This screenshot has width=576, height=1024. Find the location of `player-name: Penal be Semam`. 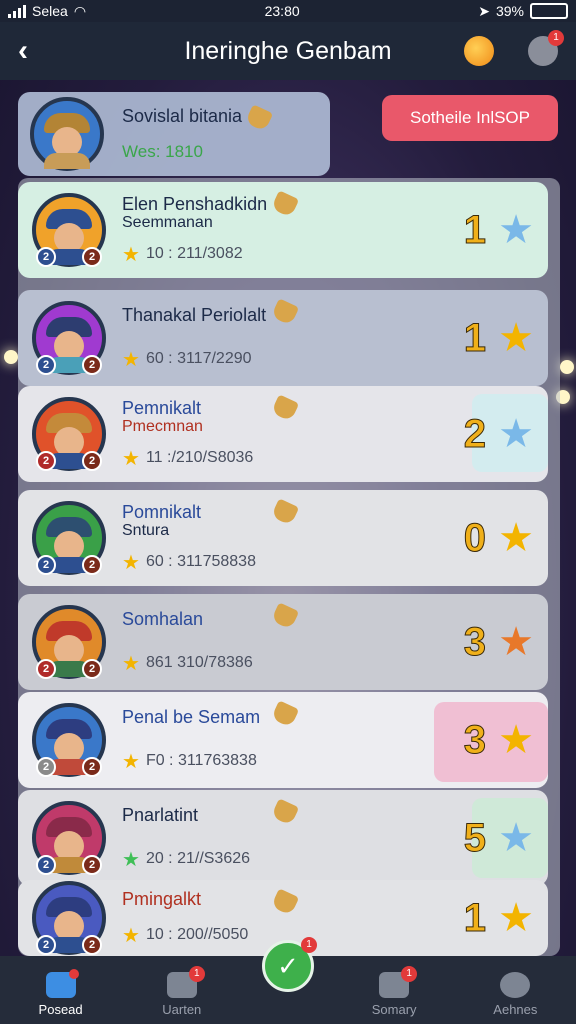

player-name: Penal be Semam is located at coordinates (191, 716).